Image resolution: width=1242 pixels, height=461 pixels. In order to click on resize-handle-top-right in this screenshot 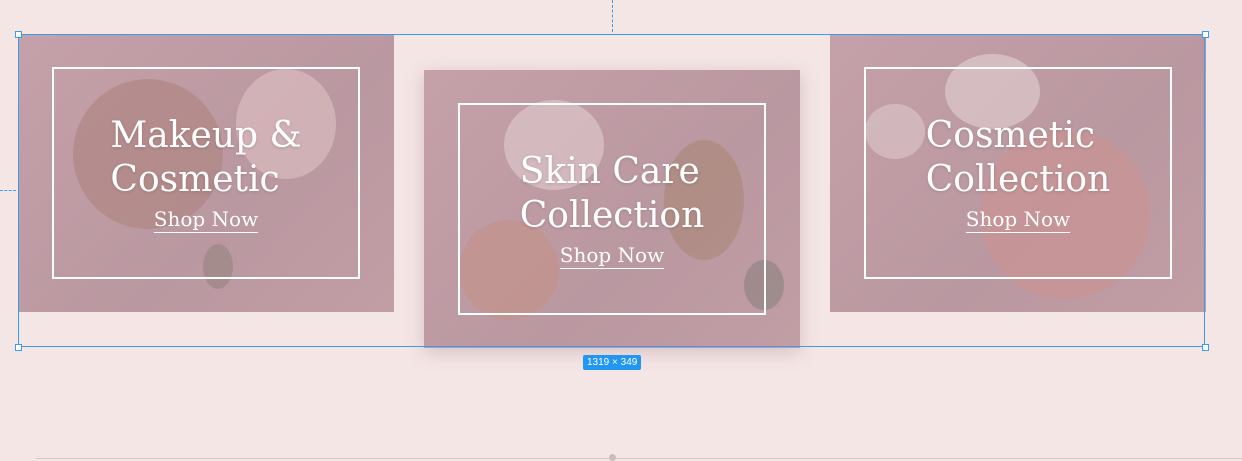, I will do `click(1205, 34)`.